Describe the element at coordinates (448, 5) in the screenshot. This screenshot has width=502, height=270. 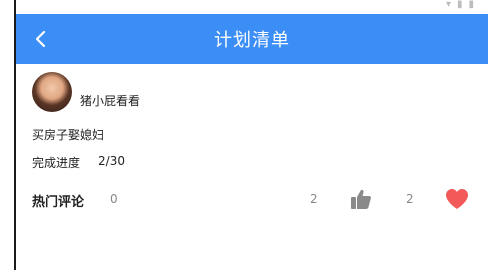
I see `wifi-icon: ▾` at that location.